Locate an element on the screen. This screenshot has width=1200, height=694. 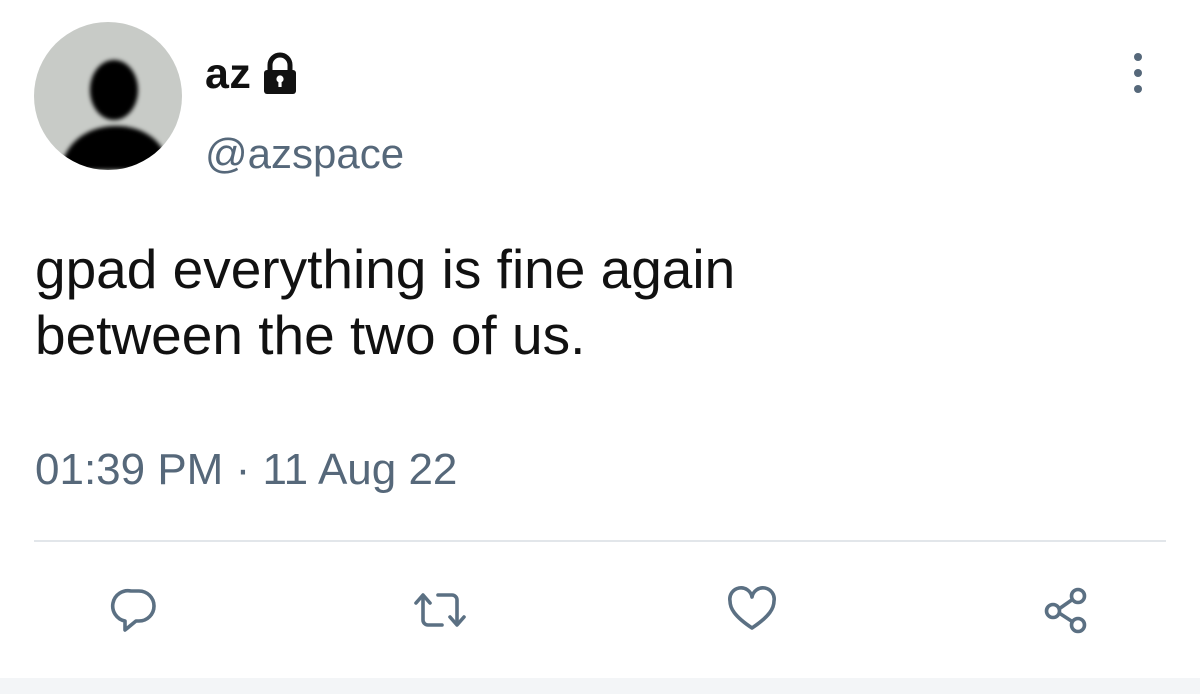
more-vertical-icon is located at coordinates (1138, 73).